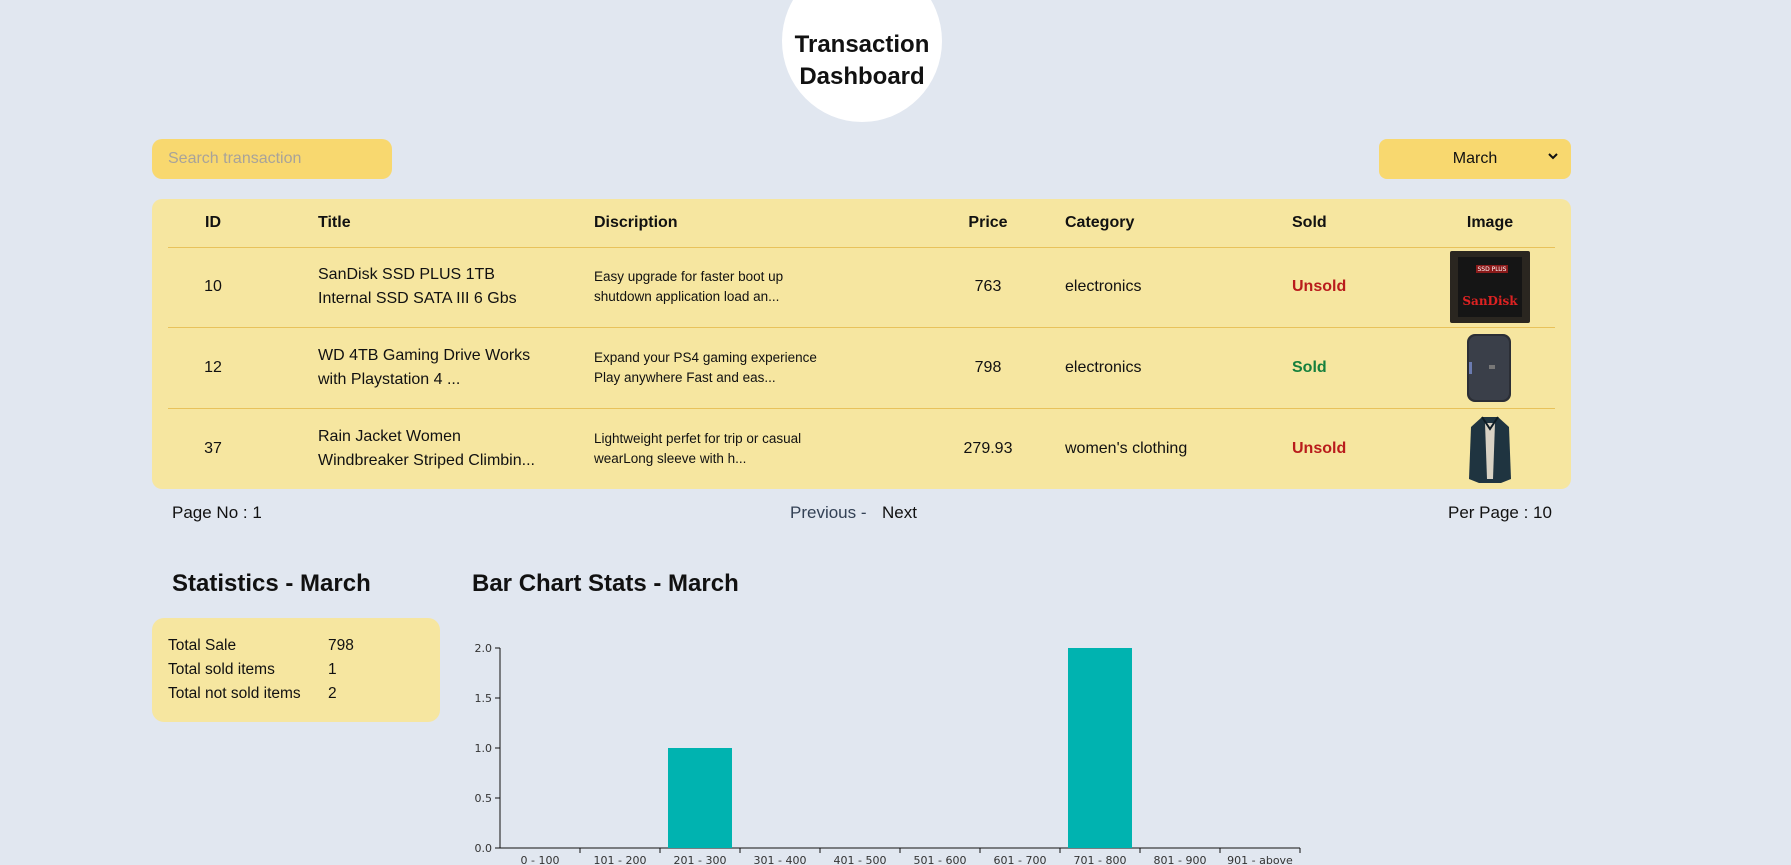 This screenshot has height=865, width=1791. Describe the element at coordinates (484, 848) in the screenshot. I see `y-tick-label: 0.0` at that location.